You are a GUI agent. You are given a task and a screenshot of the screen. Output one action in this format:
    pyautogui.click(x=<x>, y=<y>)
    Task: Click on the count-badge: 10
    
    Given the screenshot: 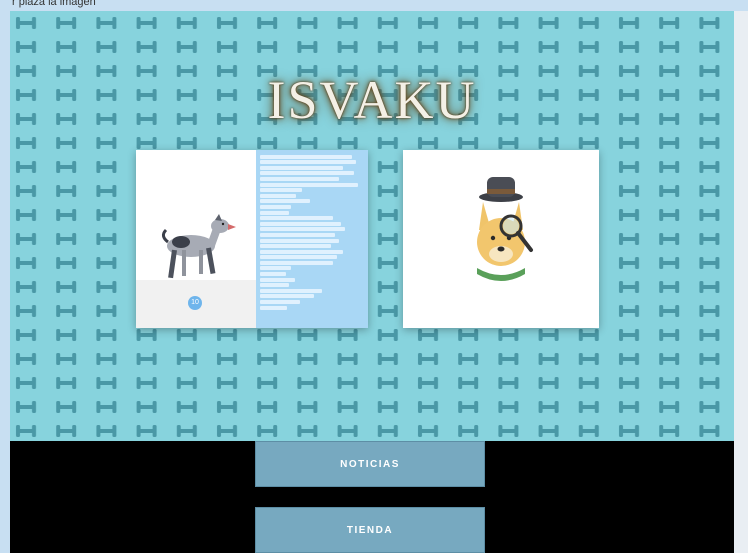 What is the action you would take?
    pyautogui.click(x=195, y=303)
    